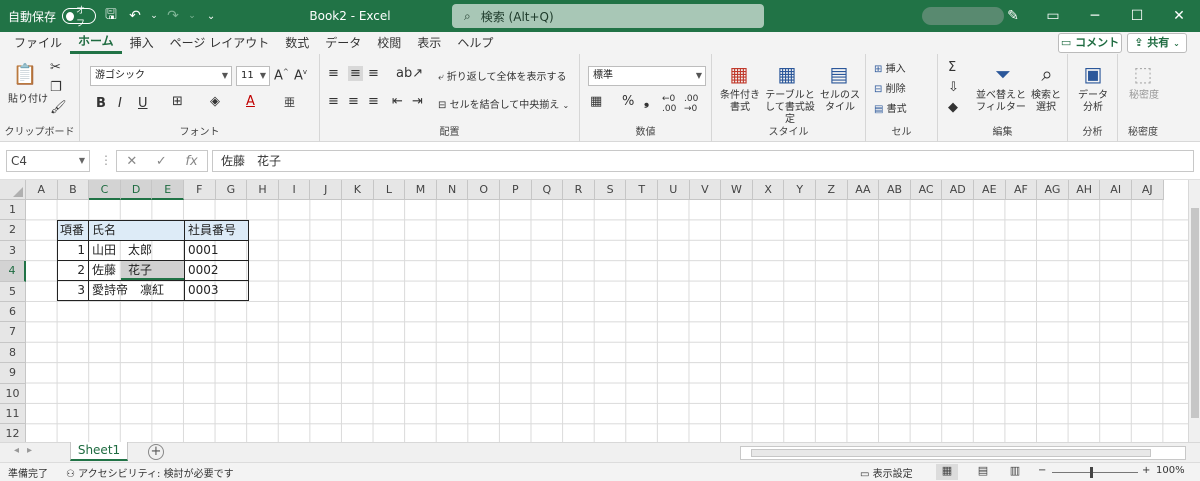 Image resolution: width=1200 pixels, height=481 pixels. Describe the element at coordinates (13, 433) in the screenshot. I see `row-header: 12` at that location.